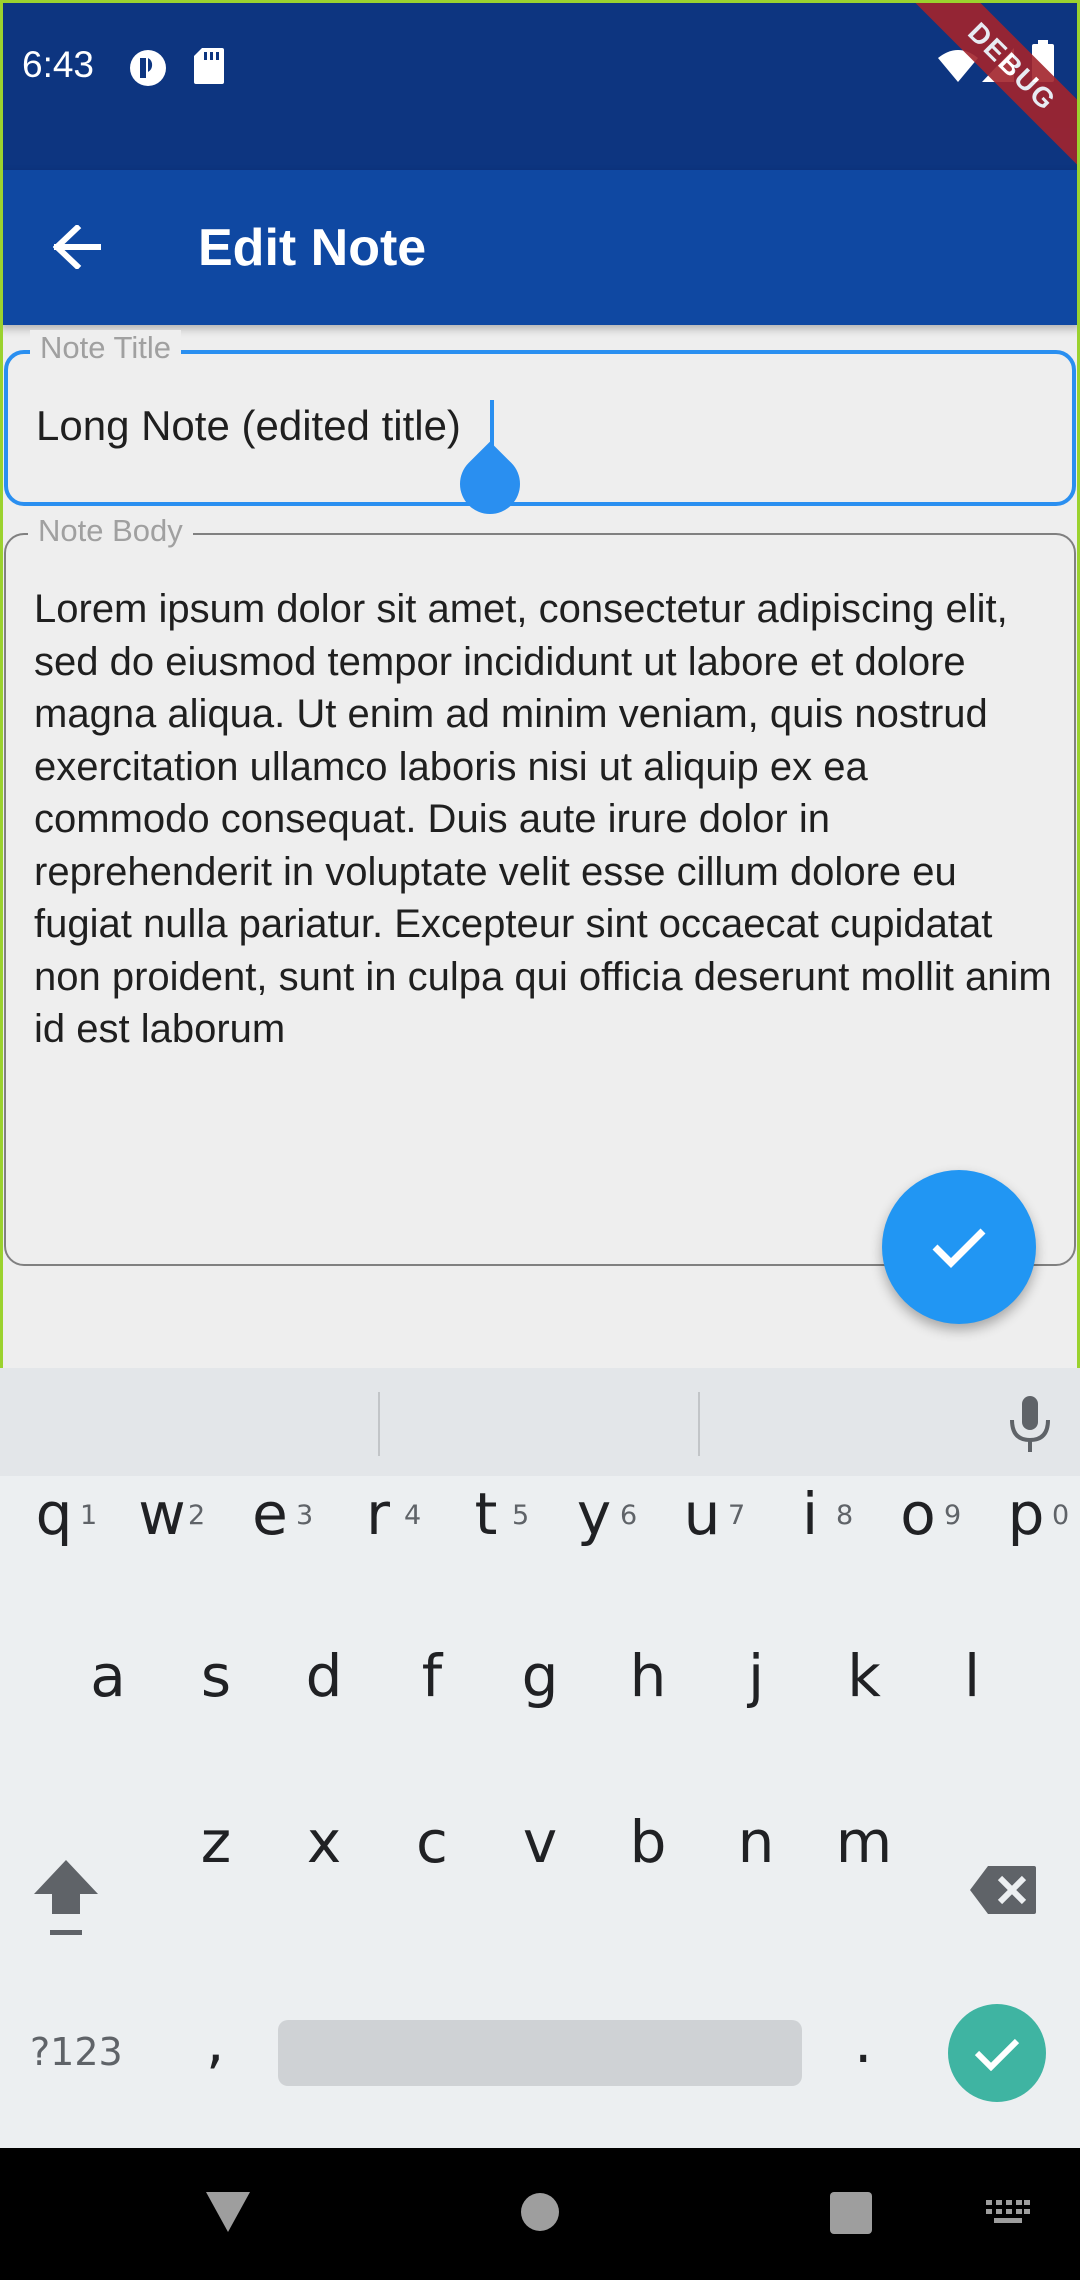 This screenshot has height=2280, width=1080. What do you see at coordinates (918, 1514) in the screenshot?
I see `key-o: o` at bounding box center [918, 1514].